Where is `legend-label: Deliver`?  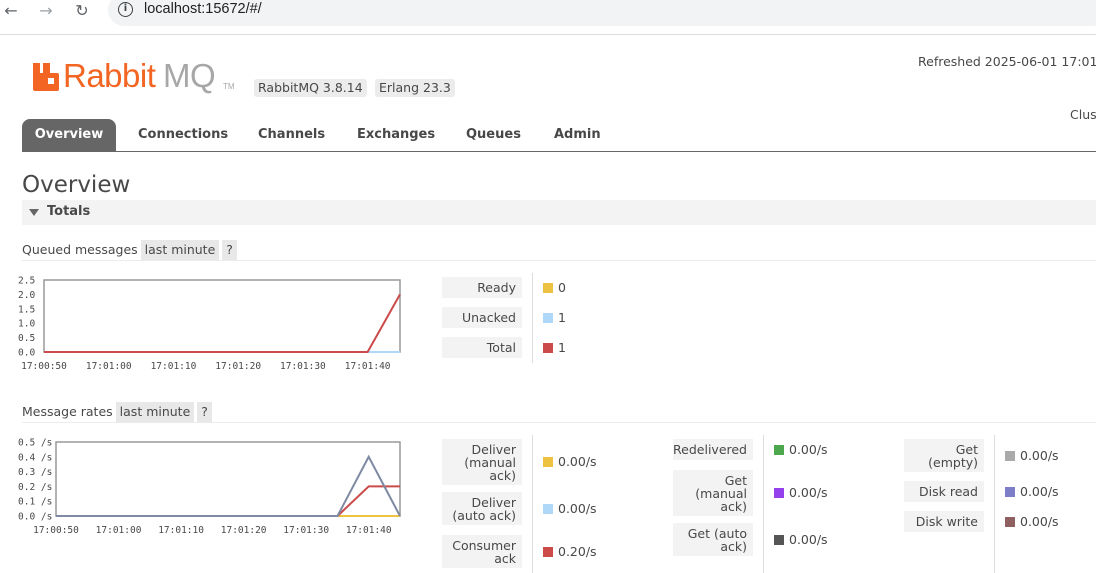 legend-label: Deliver is located at coordinates (494, 449).